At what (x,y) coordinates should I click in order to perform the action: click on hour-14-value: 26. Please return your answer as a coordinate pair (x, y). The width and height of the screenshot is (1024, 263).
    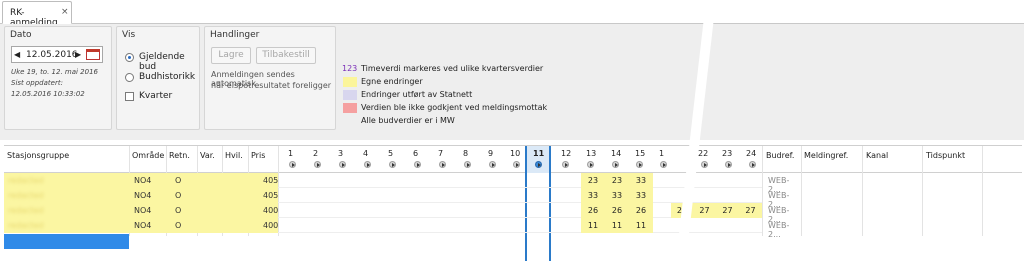
    Looking at the image, I should click on (617, 210).